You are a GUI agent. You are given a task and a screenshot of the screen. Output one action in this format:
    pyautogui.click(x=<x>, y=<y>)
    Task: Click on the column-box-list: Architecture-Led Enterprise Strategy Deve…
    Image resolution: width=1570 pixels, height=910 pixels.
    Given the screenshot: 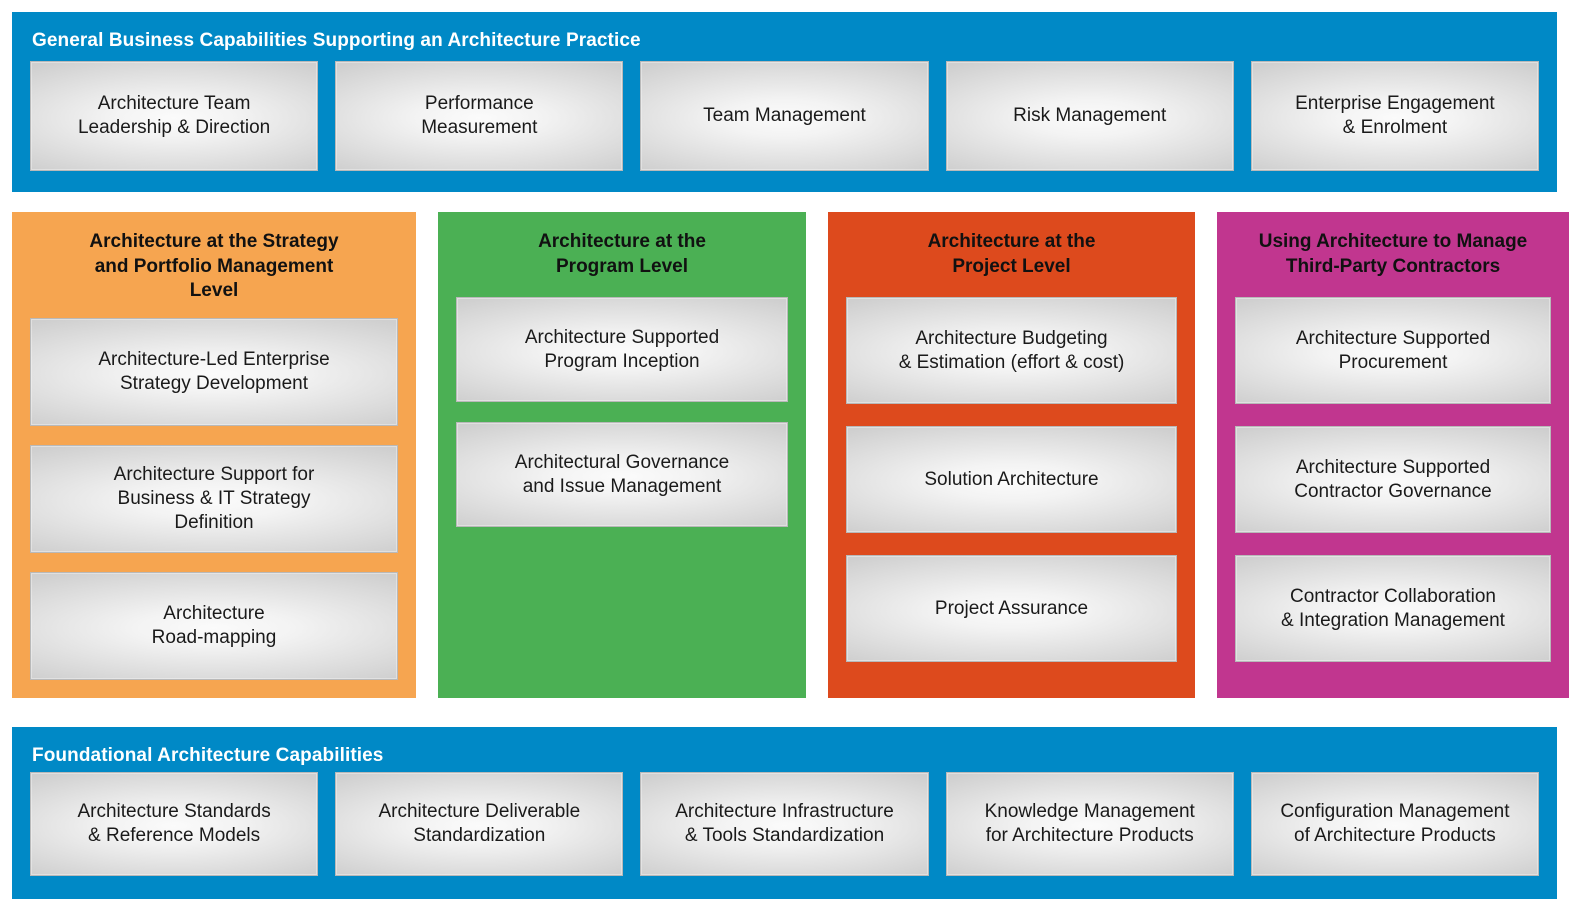 What is the action you would take?
    pyautogui.click(x=214, y=499)
    